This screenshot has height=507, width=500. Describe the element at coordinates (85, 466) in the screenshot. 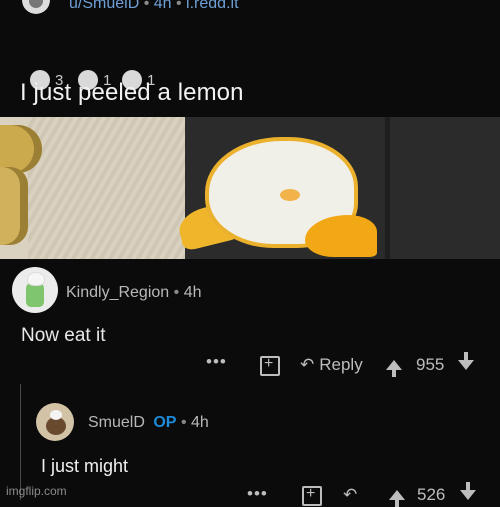

I see `reply-body: I just might` at that location.